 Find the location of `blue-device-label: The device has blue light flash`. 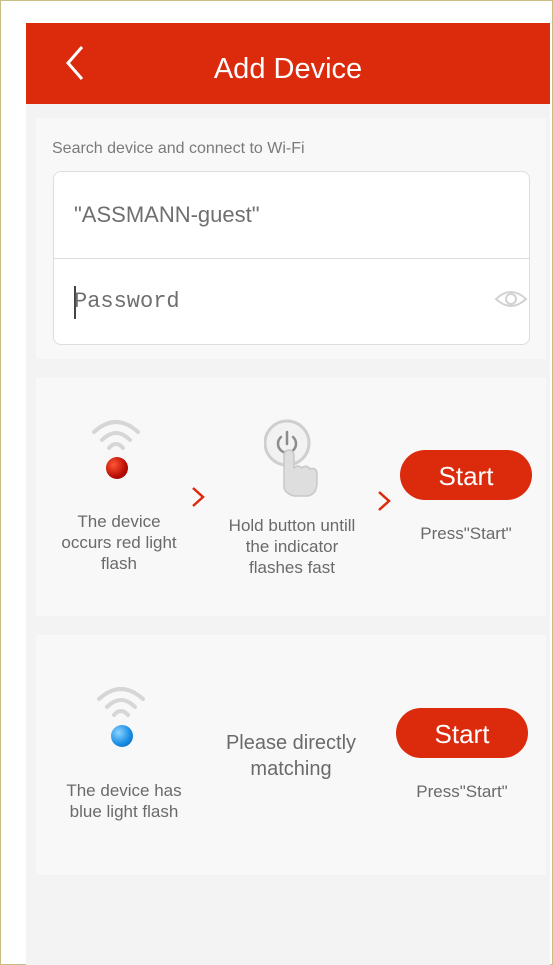

blue-device-label: The device has blue light flash is located at coordinates (124, 801).